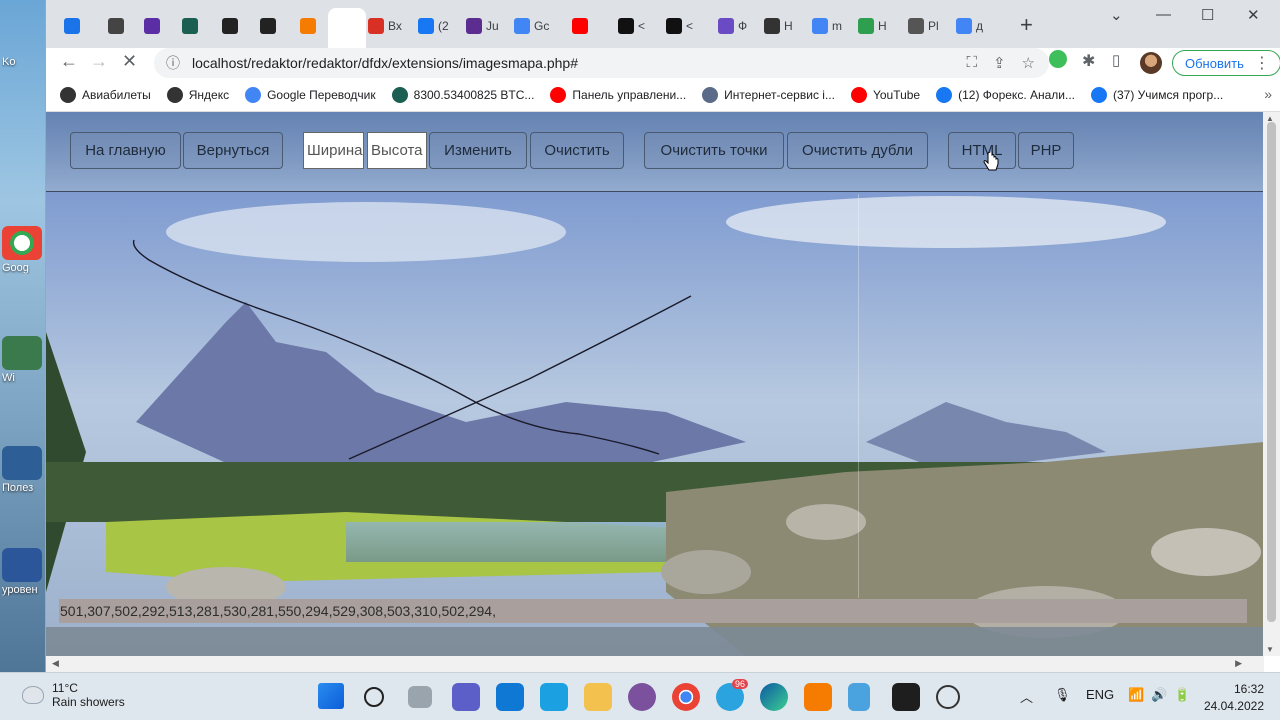  Describe the element at coordinates (1207, 15) in the screenshot. I see `maximize-button: ☐` at that location.